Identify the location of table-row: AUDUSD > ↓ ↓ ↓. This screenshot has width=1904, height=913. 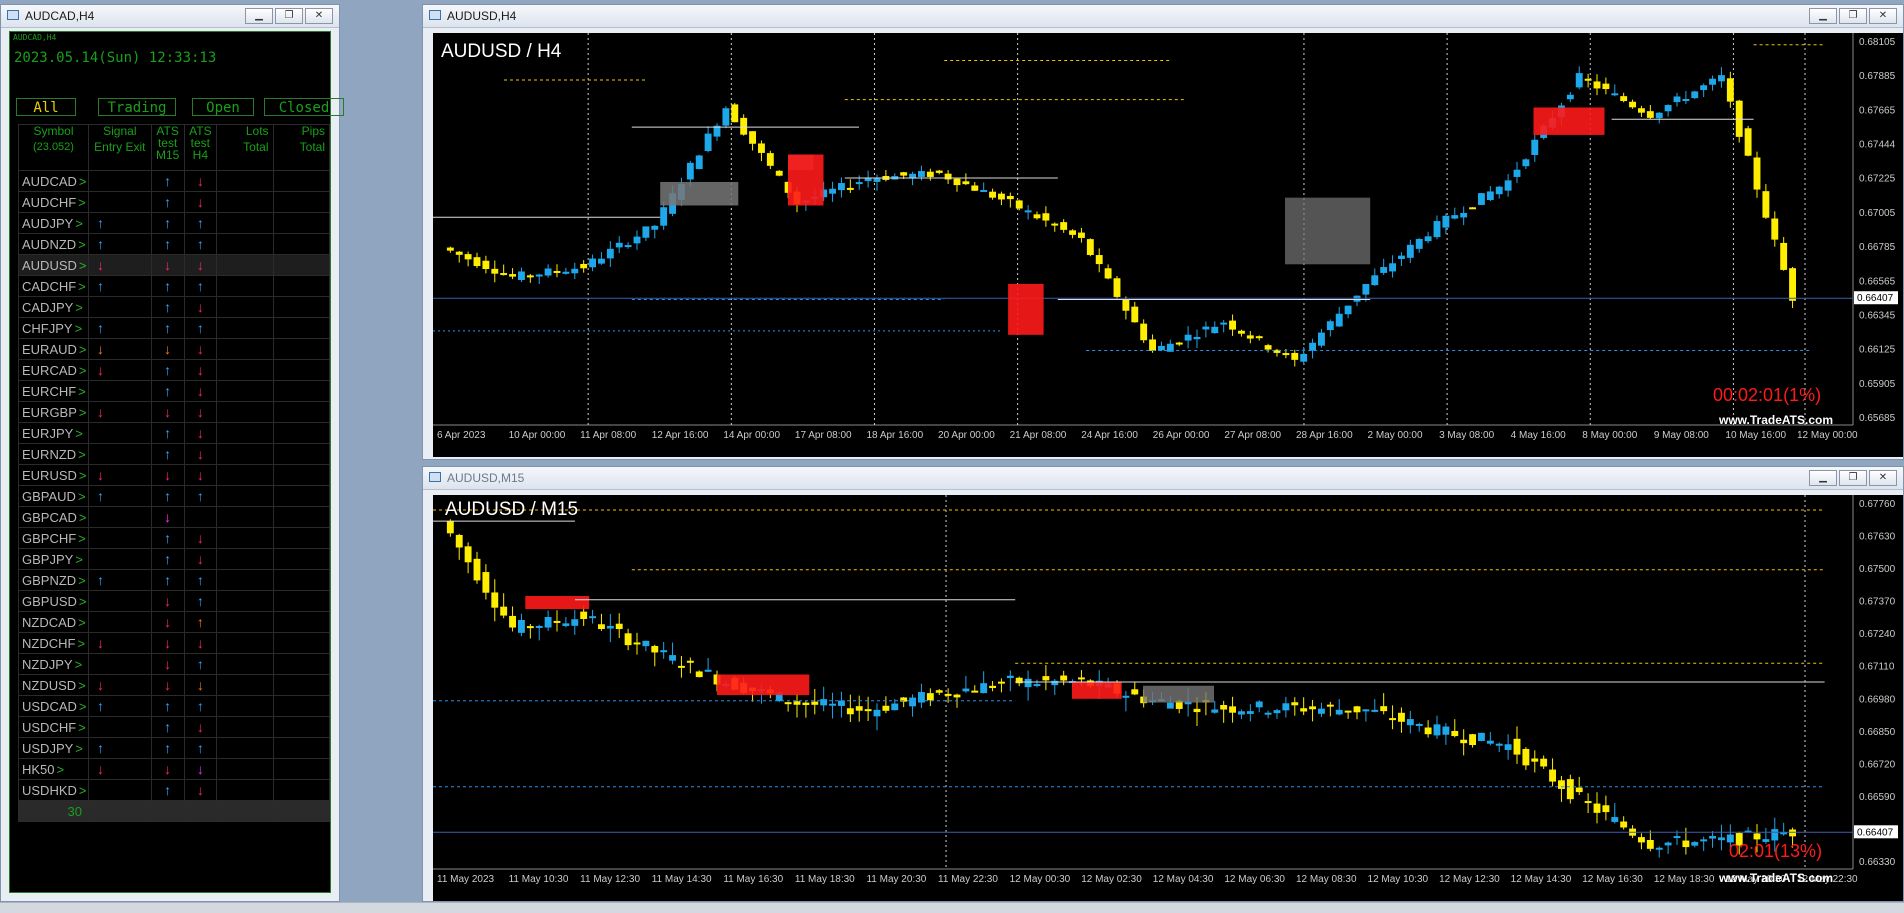
(174, 265).